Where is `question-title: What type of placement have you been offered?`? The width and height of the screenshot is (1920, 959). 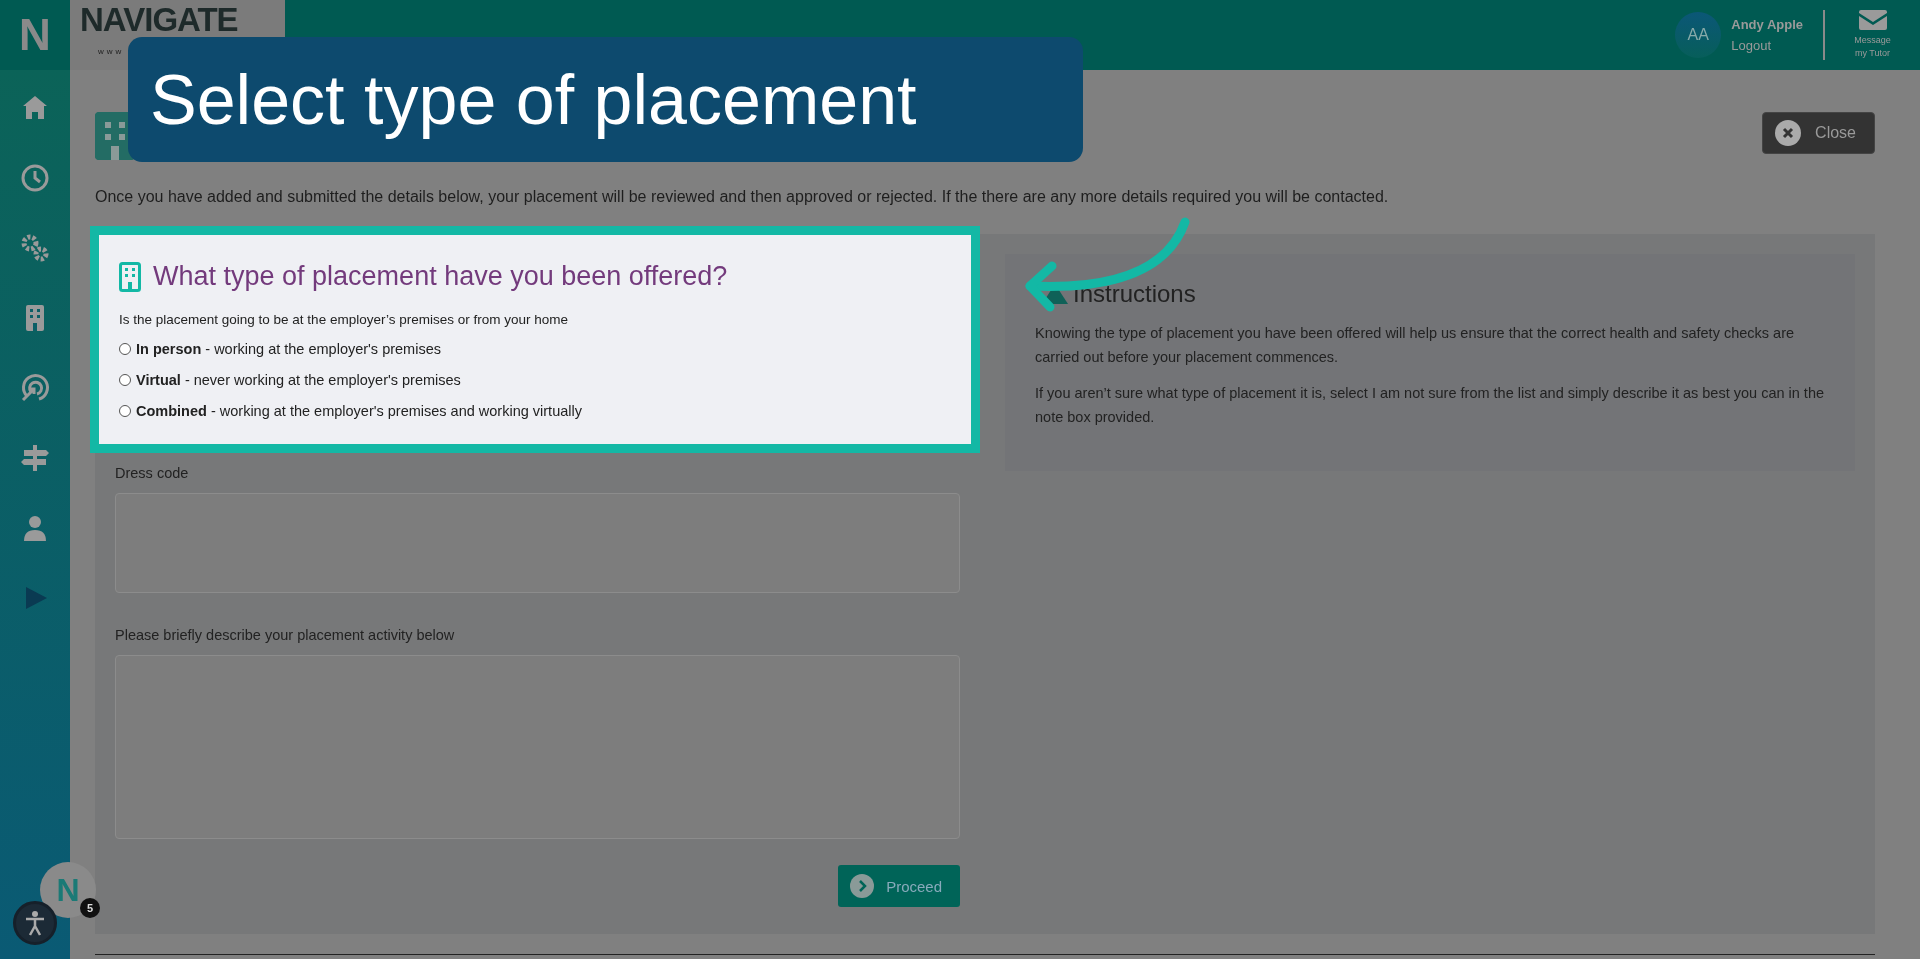 question-title: What type of placement have you been offered? is located at coordinates (440, 276).